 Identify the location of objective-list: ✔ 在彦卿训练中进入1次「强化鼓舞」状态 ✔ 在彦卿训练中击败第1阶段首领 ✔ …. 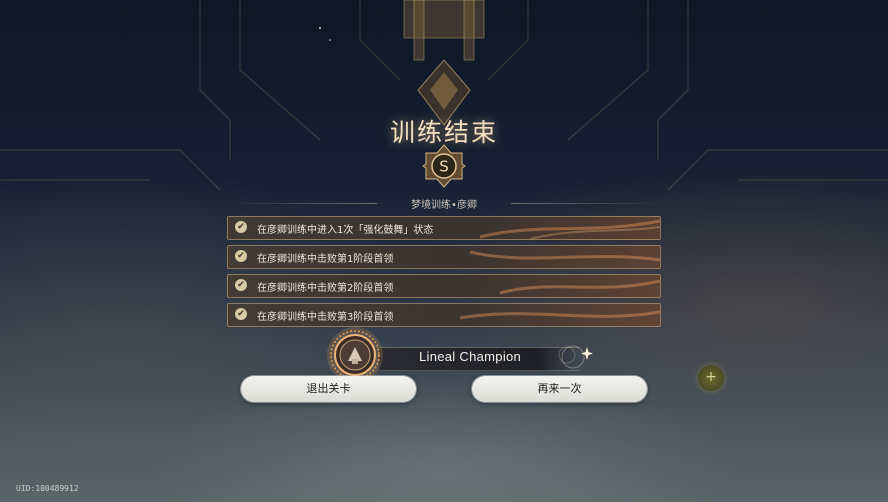
(444, 274).